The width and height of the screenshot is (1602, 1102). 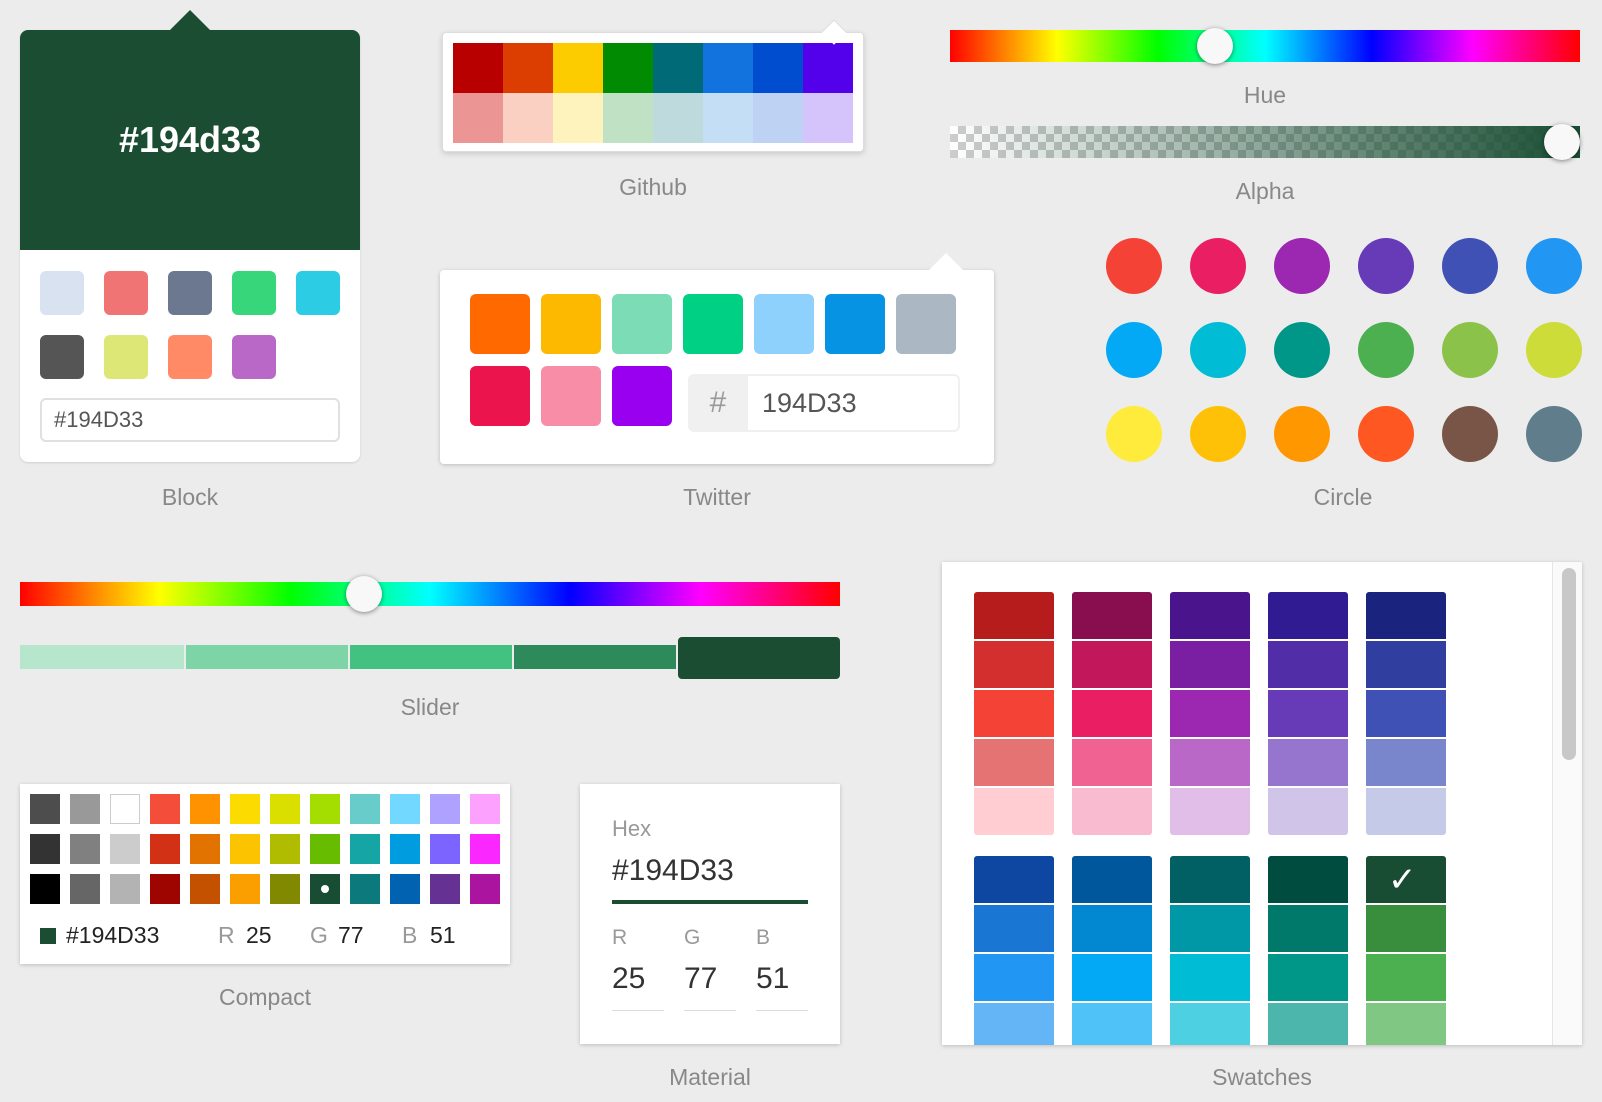 What do you see at coordinates (1567, 803) in the screenshot?
I see `swatches-scrollbar` at bounding box center [1567, 803].